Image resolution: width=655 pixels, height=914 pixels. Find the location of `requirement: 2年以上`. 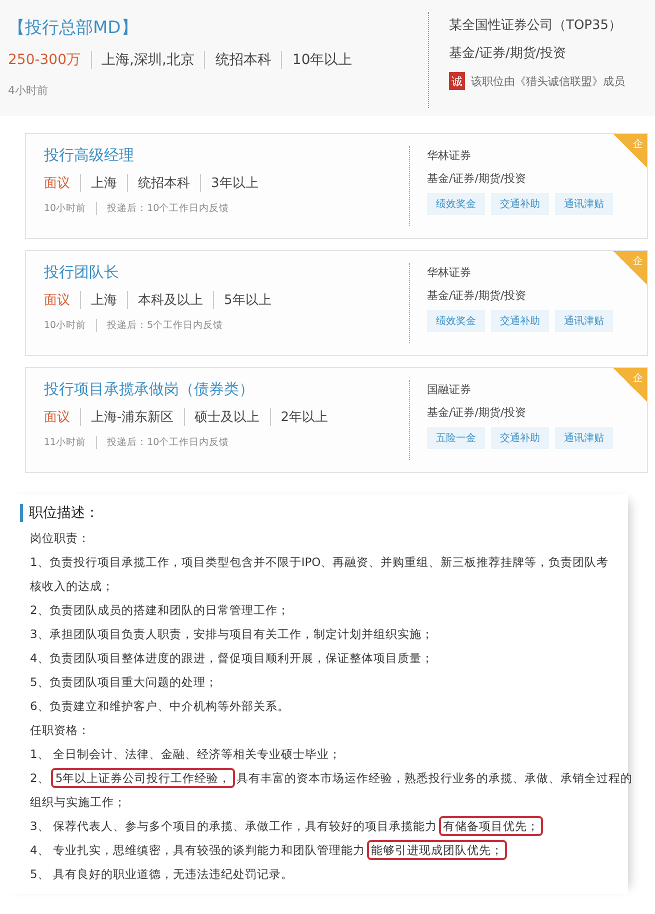

requirement: 2年以上 is located at coordinates (304, 417).